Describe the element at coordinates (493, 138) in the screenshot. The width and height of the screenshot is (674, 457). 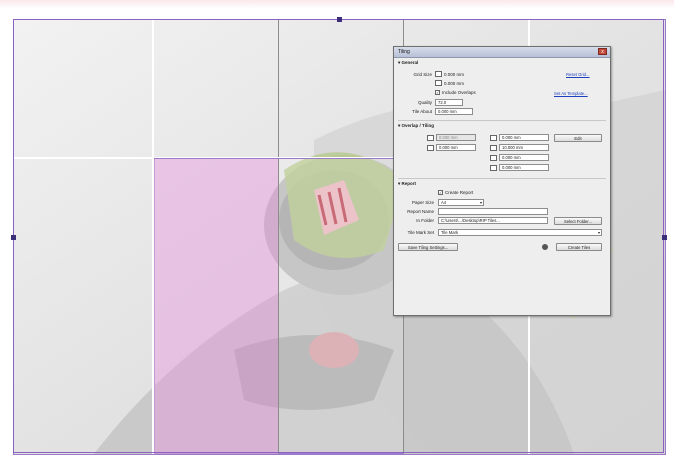
I see `margin-top-icon` at that location.